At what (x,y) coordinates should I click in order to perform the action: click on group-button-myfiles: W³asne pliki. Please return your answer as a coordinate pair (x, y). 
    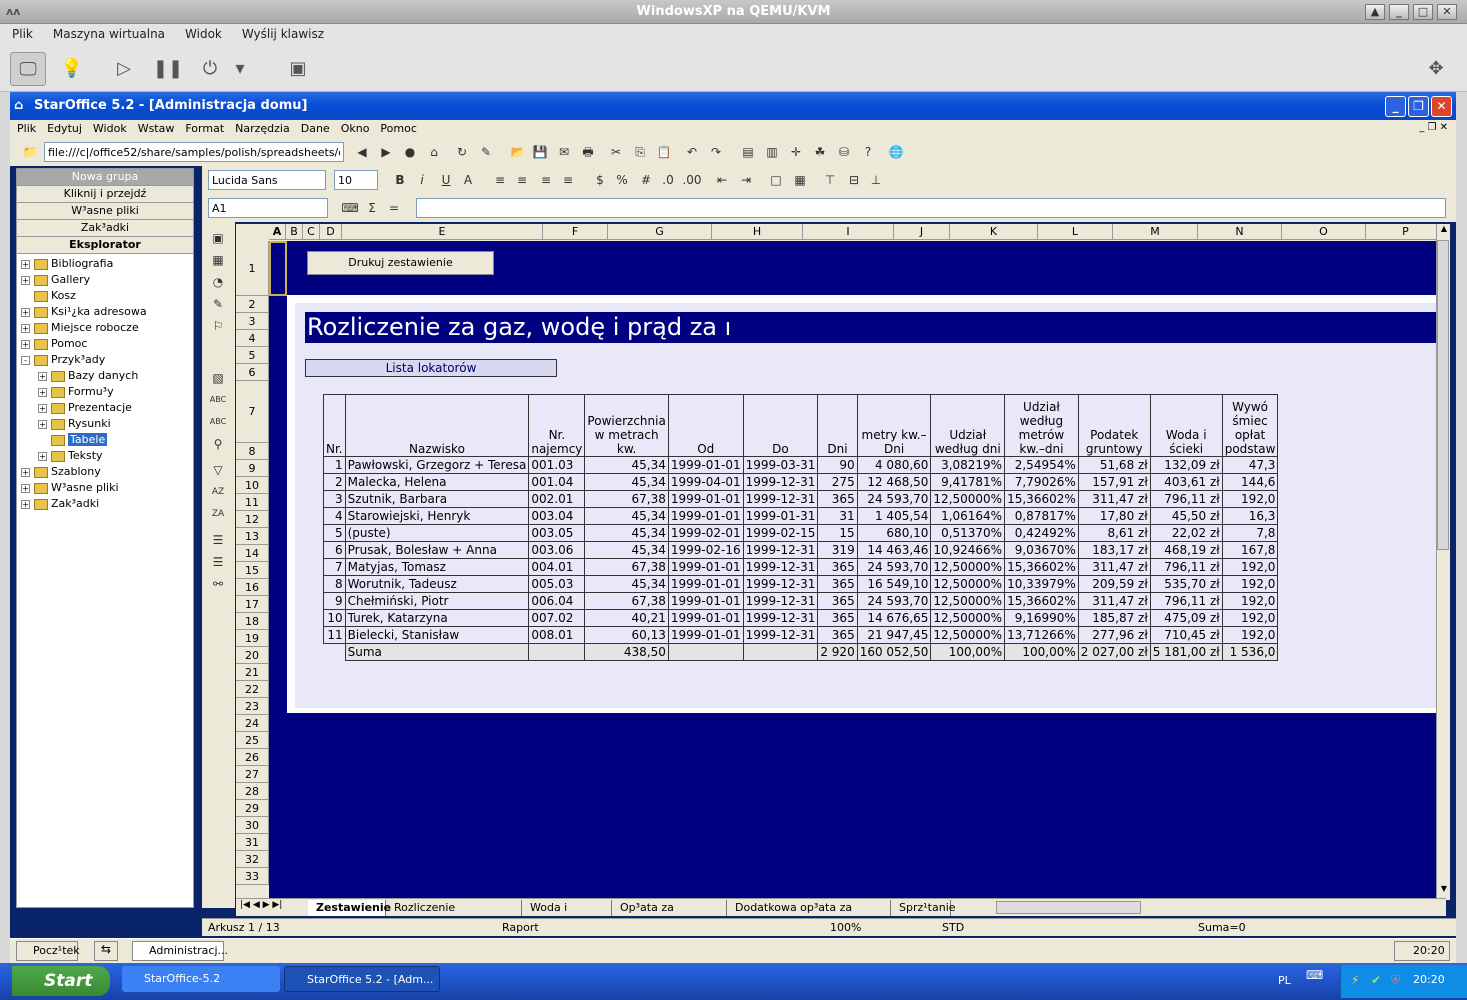
    Looking at the image, I should click on (105, 211).